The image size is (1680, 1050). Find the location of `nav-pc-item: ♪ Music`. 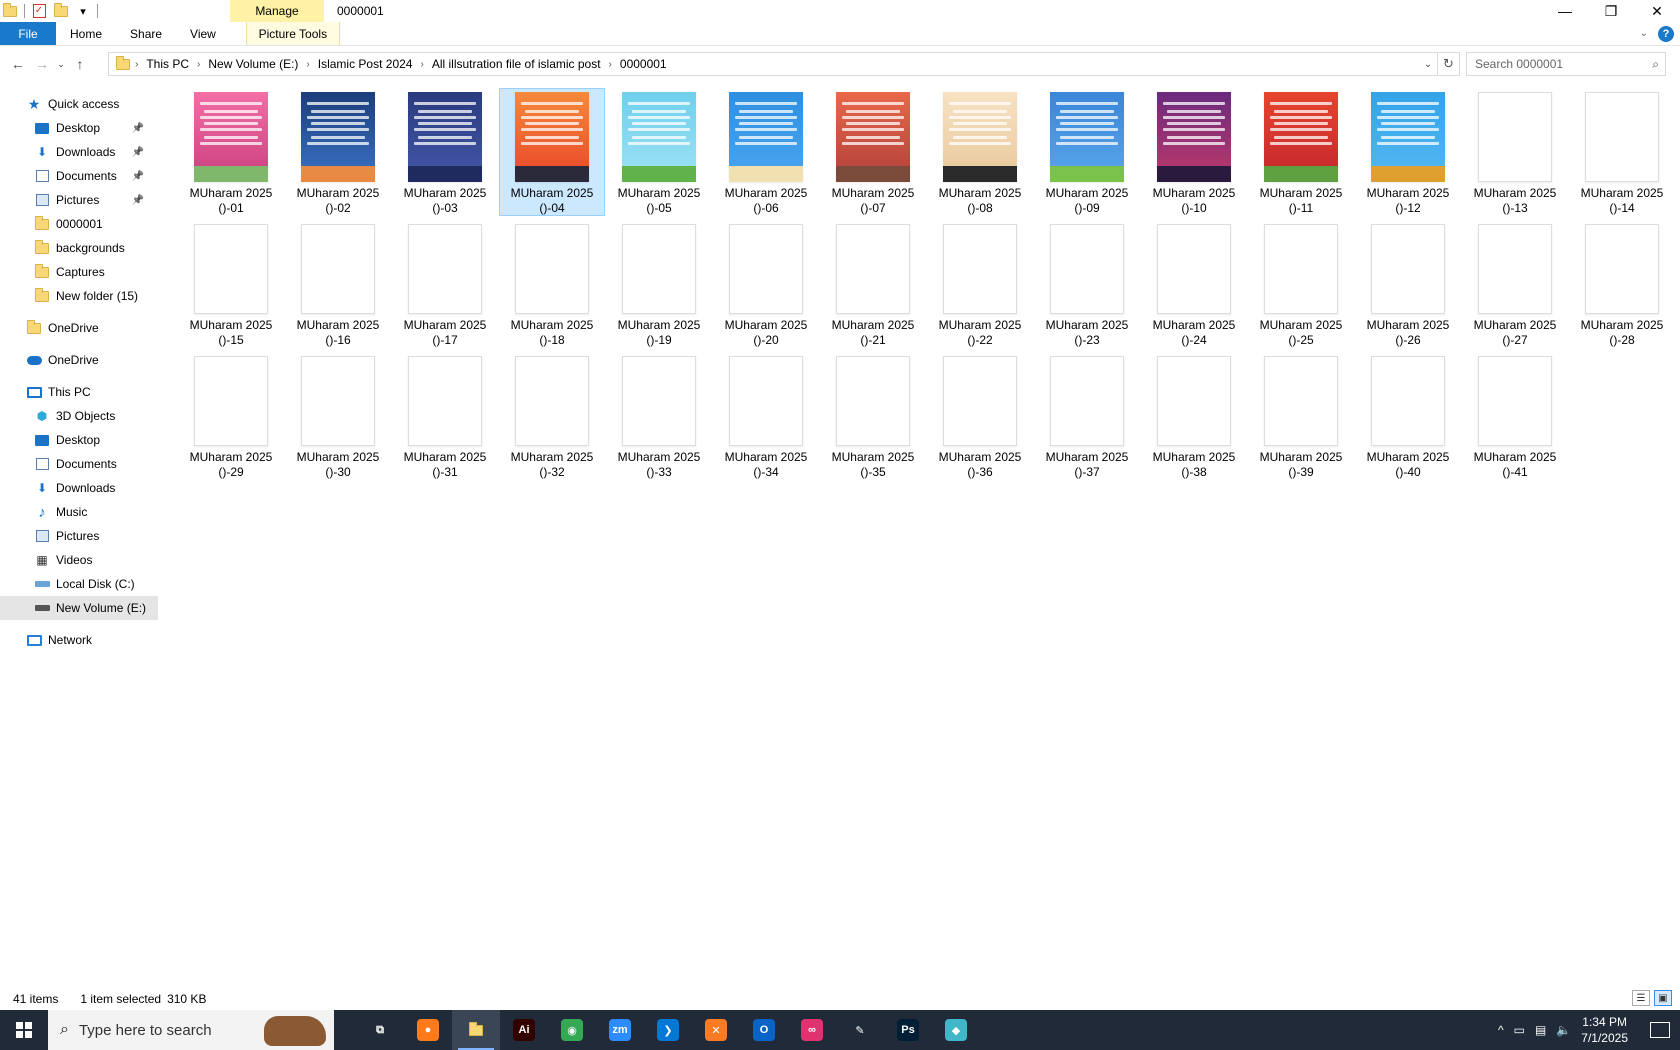

nav-pc-item: ♪ Music is located at coordinates (79, 512).